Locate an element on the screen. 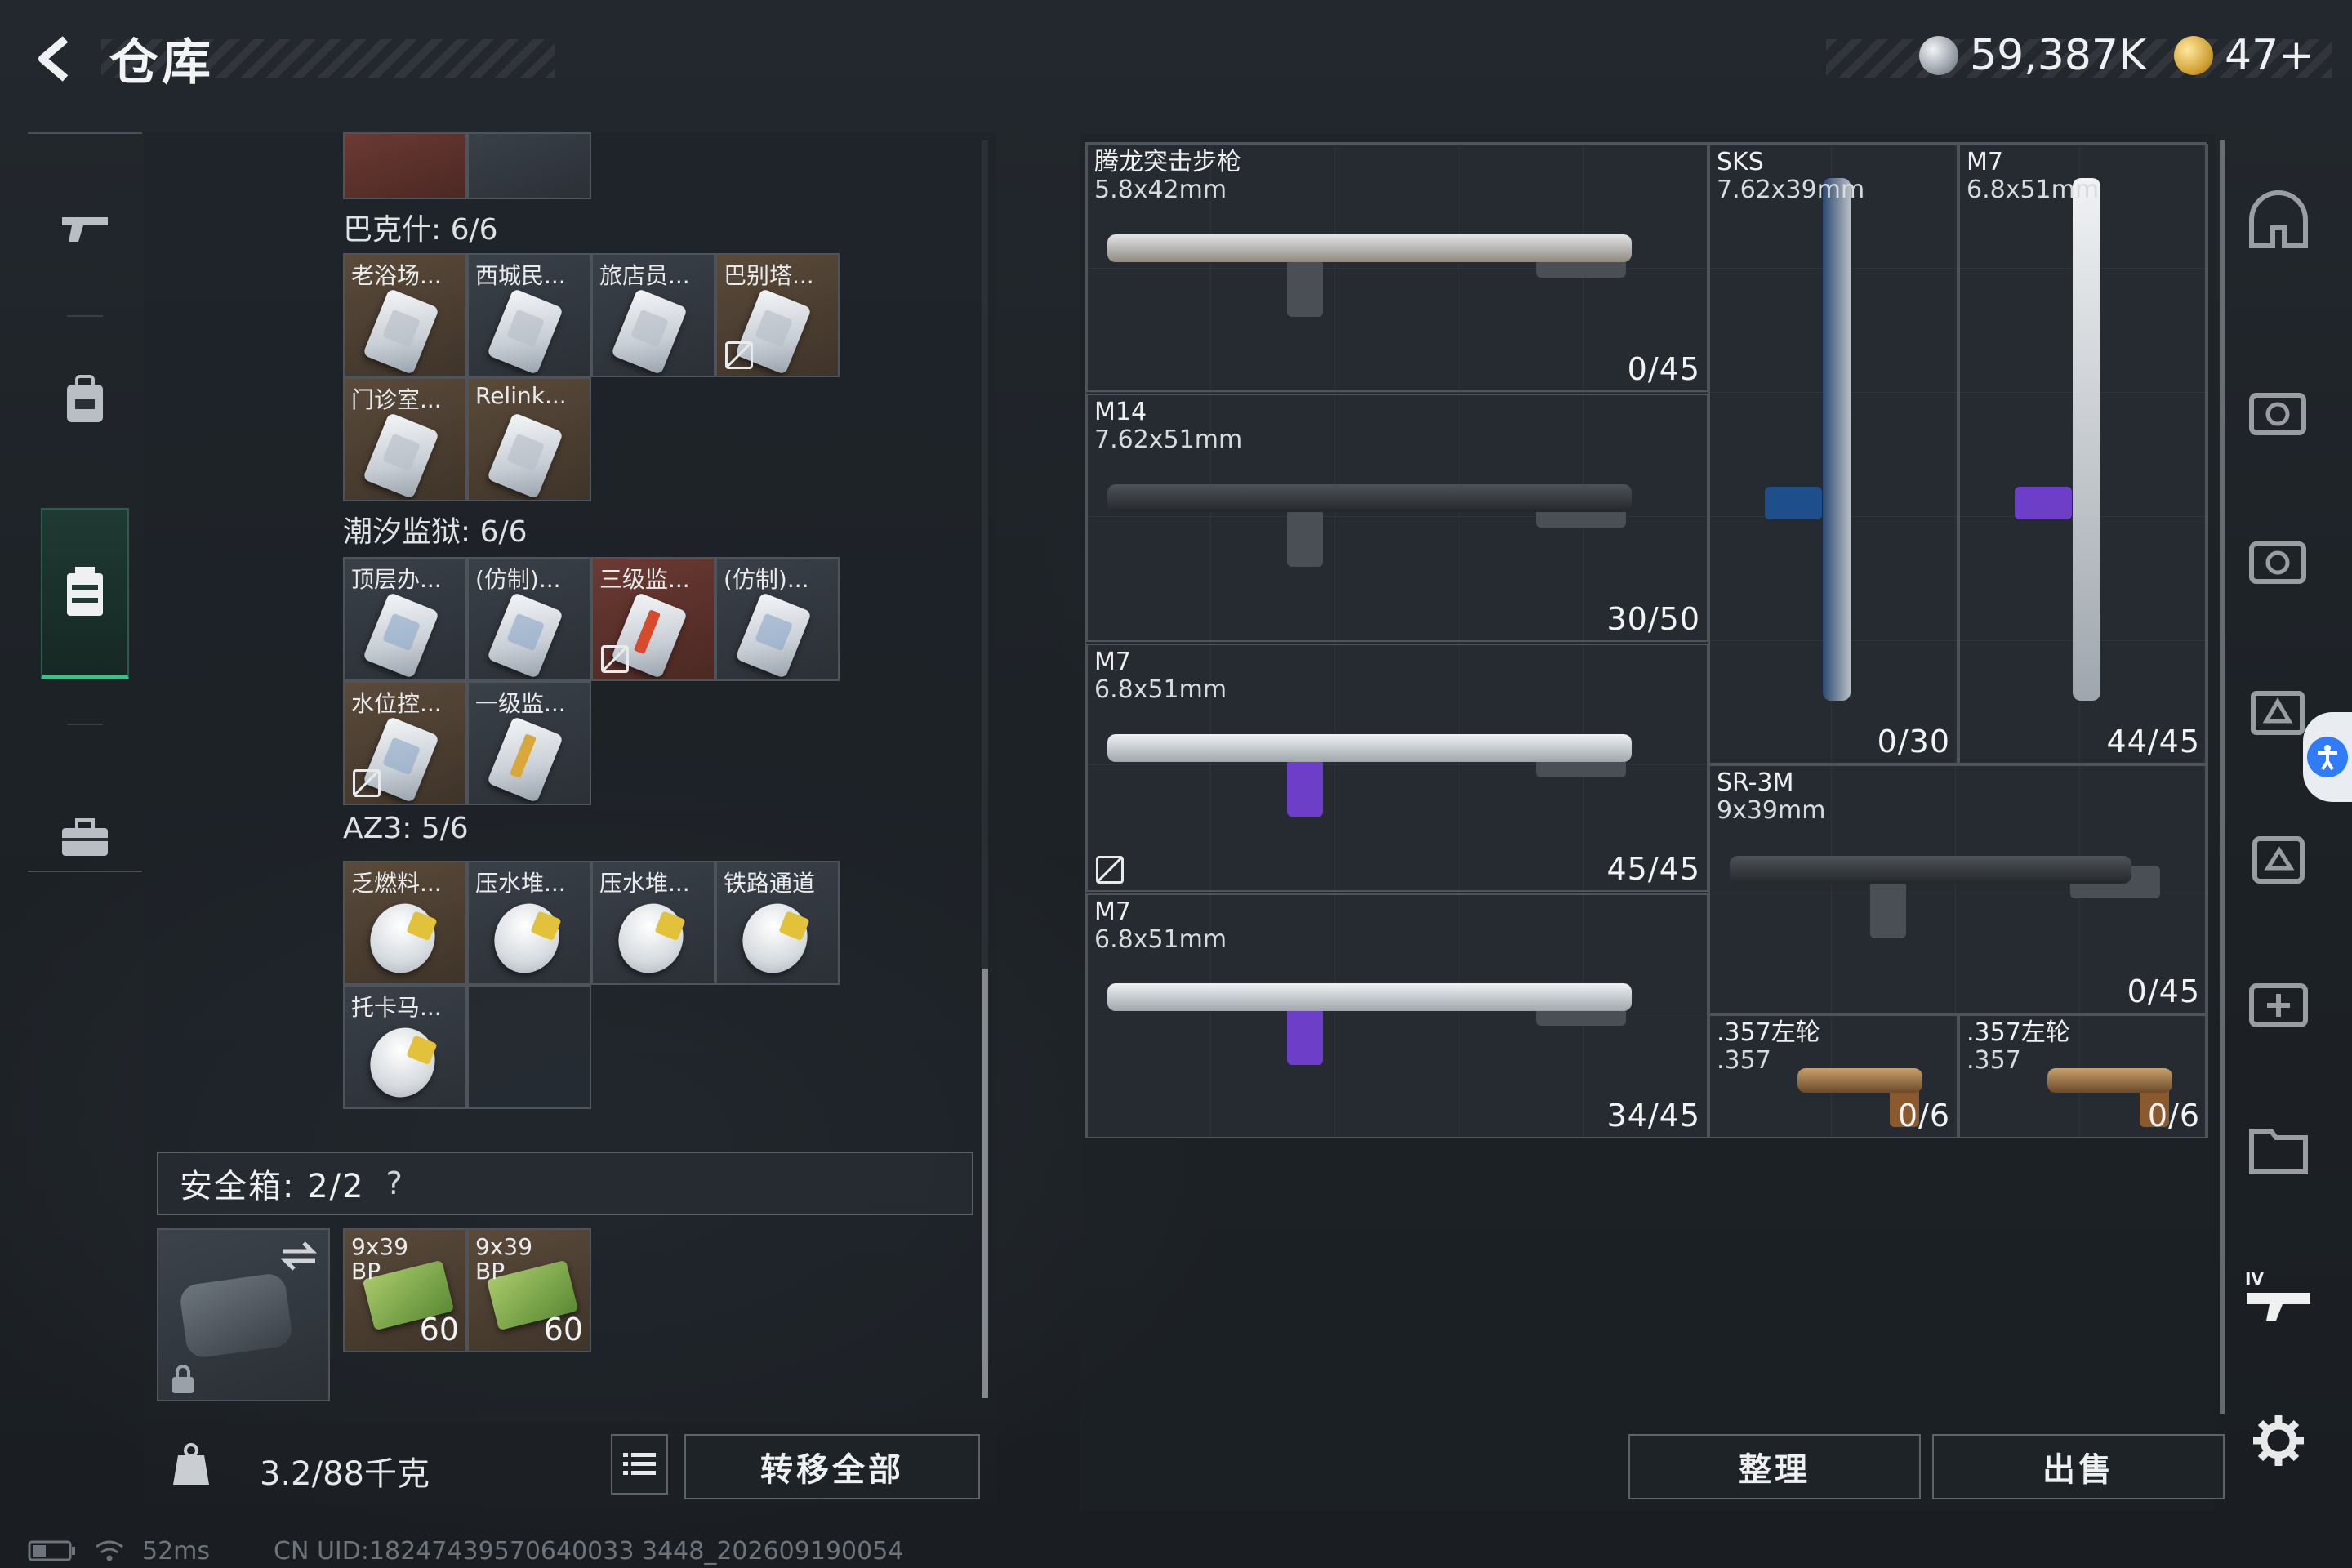  nav-item-backpack is located at coordinates (85, 400).